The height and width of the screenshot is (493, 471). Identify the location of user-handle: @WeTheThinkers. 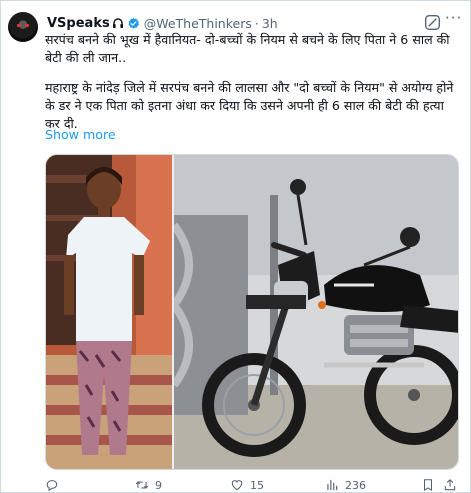
(198, 23).